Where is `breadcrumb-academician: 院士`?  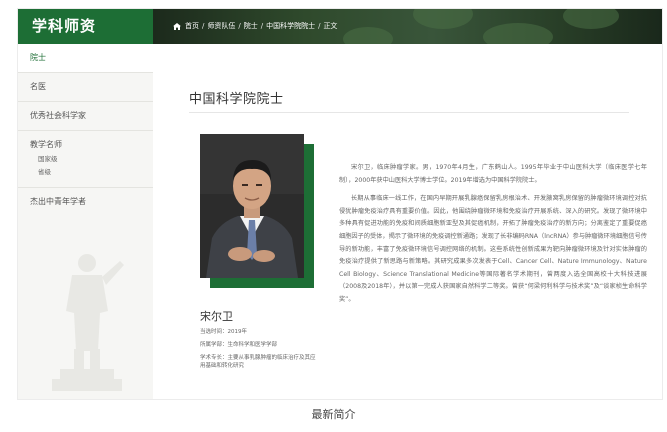
breadcrumb-academician: 院士 is located at coordinates (251, 26).